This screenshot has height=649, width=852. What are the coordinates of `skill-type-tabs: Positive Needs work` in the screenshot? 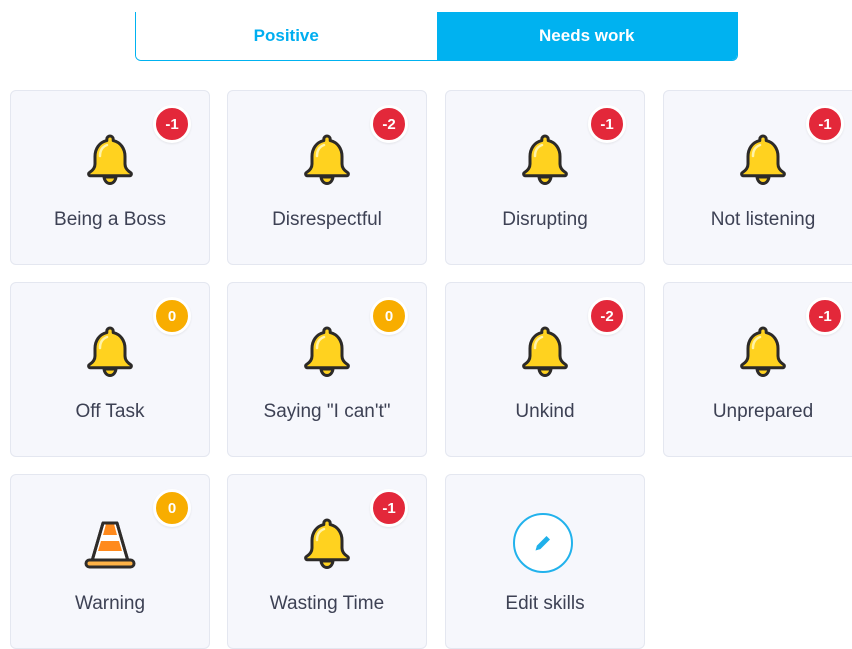 It's located at (436, 36).